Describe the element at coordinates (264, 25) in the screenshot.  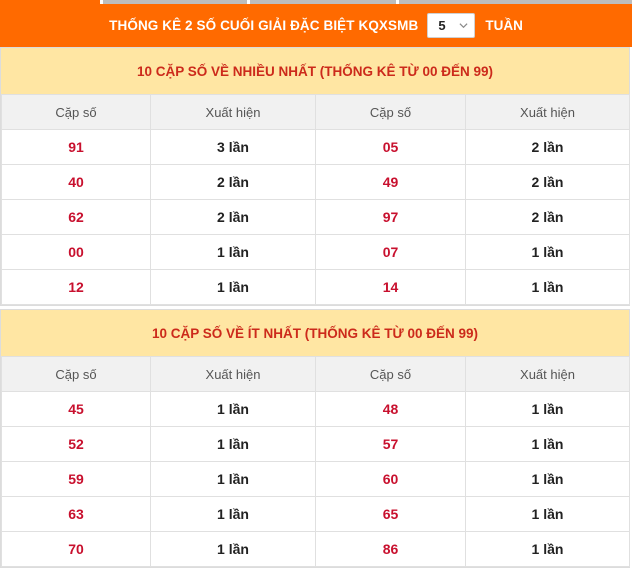
I see `header-title: THỐNG KÊ 2 SỐ CUỐI GIẢI ĐẶC BIỆT KQXSMB` at that location.